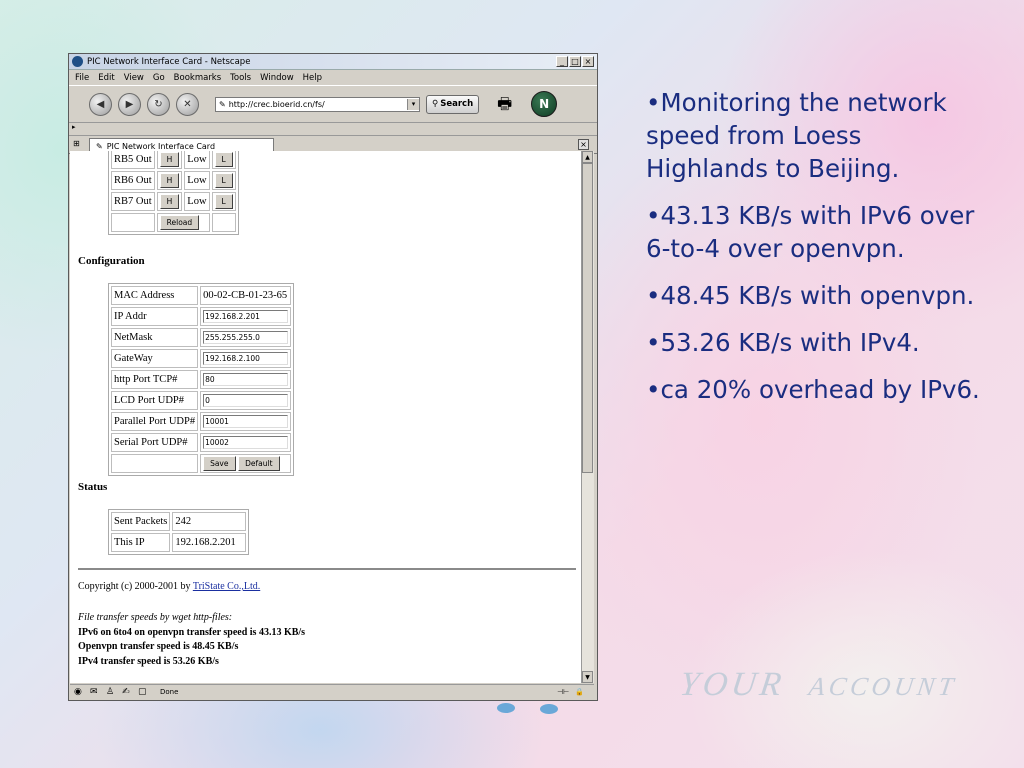 The image size is (1024, 768). Describe the element at coordinates (169, 201) in the screenshot. I see `rb7-high-button: H` at that location.